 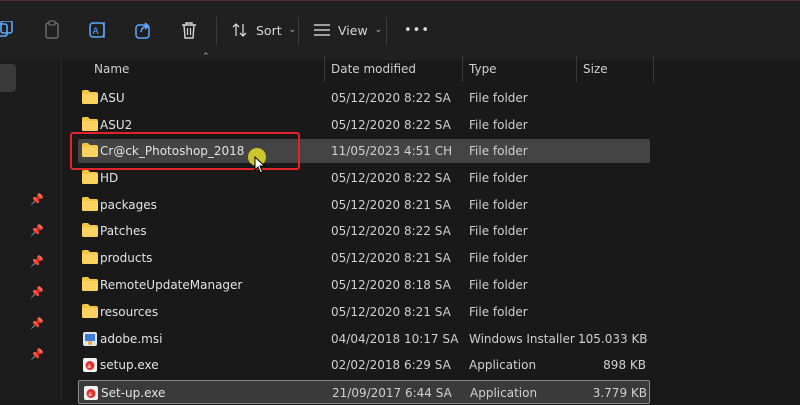 What do you see at coordinates (131, 339) in the screenshot?
I see `file-name: adobe.msi` at bounding box center [131, 339].